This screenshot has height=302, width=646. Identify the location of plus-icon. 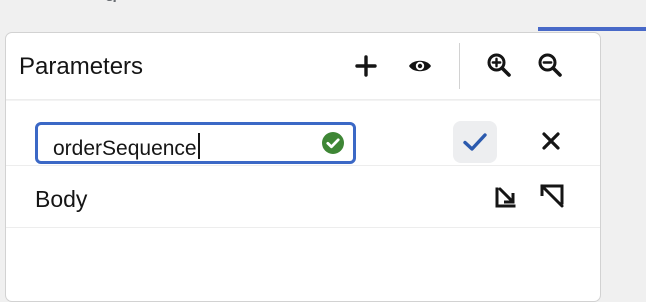
(366, 66).